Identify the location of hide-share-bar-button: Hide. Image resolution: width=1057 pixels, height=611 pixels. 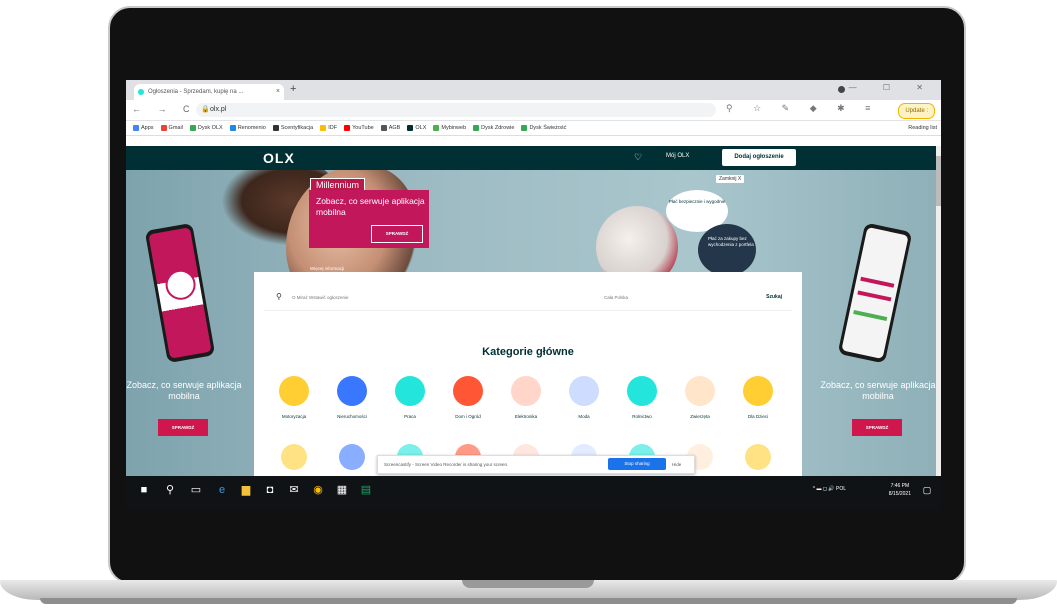
(676, 464).